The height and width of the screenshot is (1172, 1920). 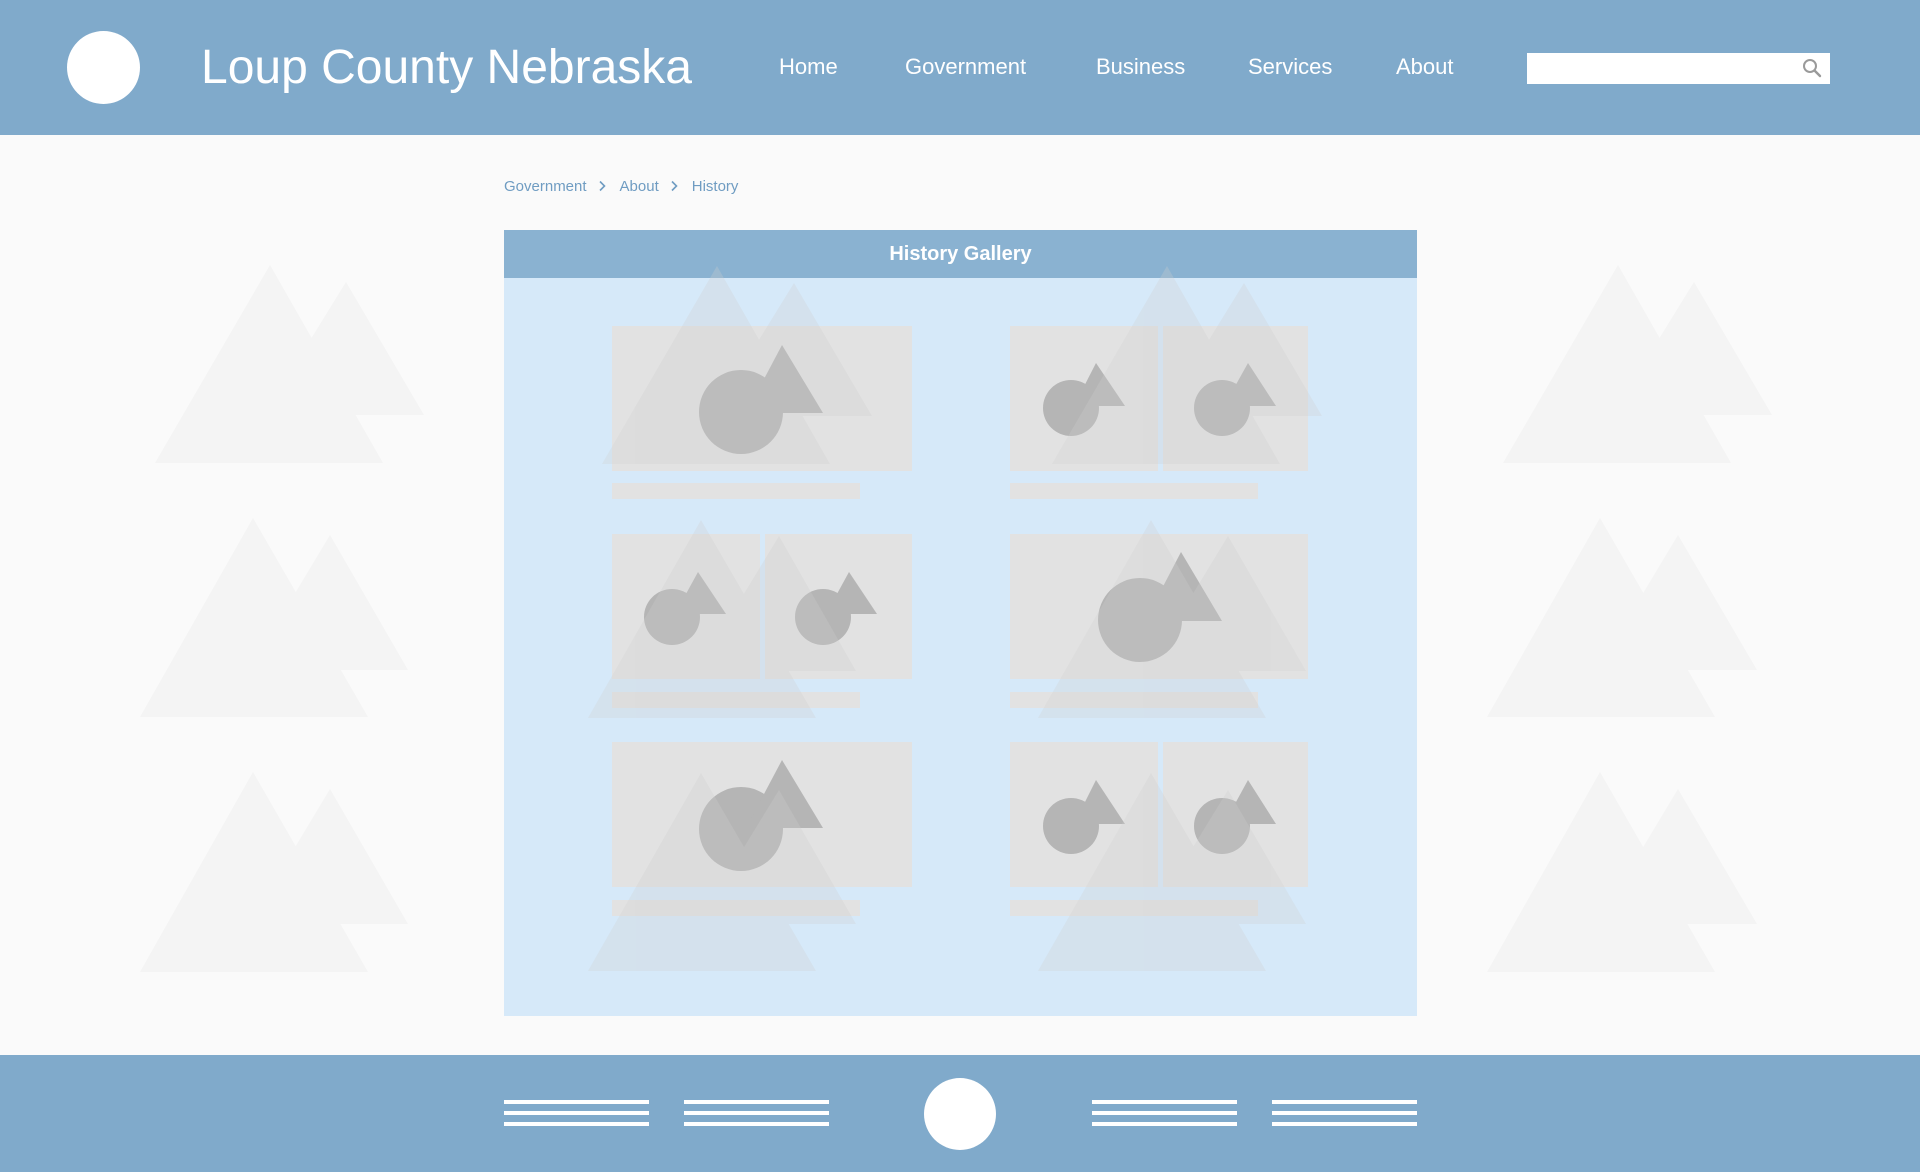 I want to click on search-icon, so click(x=1812, y=68).